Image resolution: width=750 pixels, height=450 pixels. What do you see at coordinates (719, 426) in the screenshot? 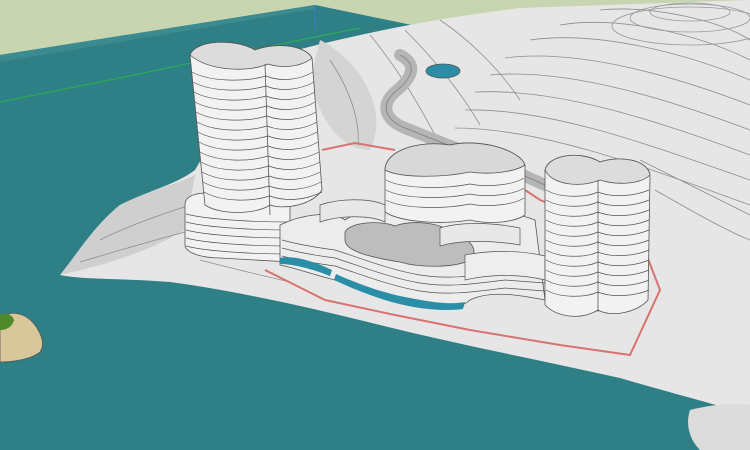
I see `terrain-edge-right` at bounding box center [719, 426].